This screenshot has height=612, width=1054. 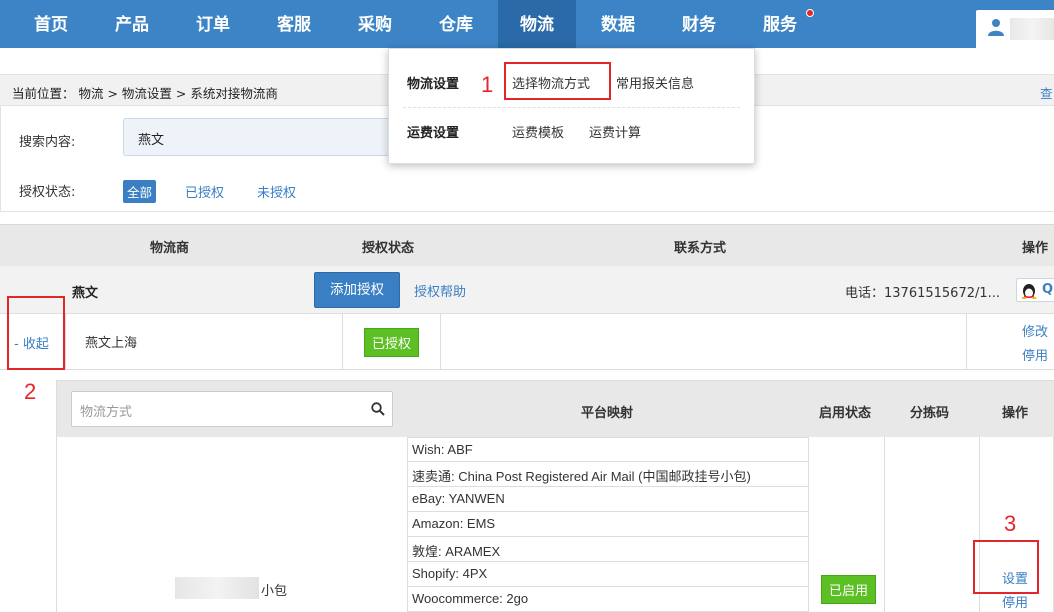 I want to click on annotation-2: 2, so click(x=30, y=391).